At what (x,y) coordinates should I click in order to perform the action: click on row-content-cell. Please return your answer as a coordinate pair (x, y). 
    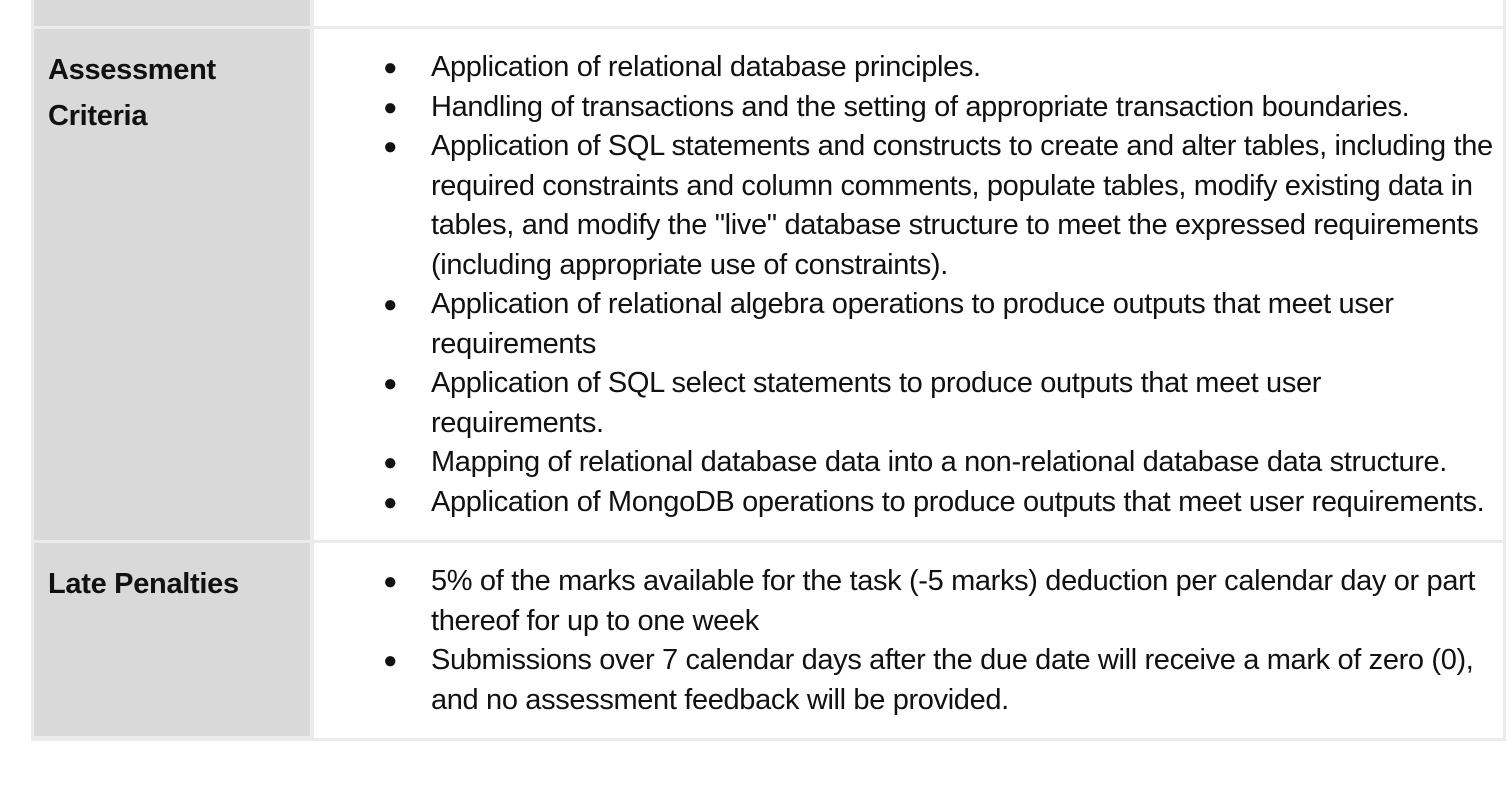
    Looking at the image, I should click on (908, 13).